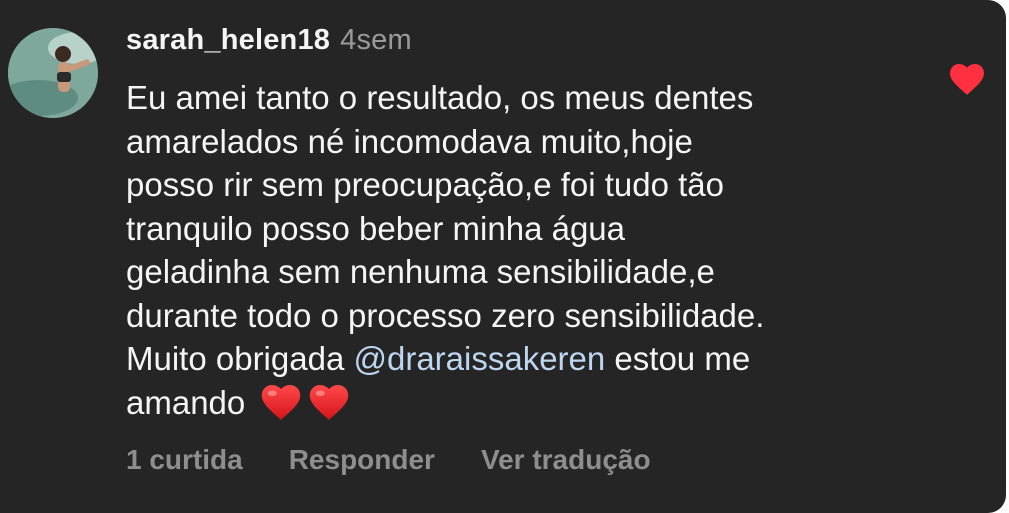 This screenshot has height=513, width=1009. Describe the element at coordinates (228, 40) in the screenshot. I see `username: sarah_helen18` at that location.